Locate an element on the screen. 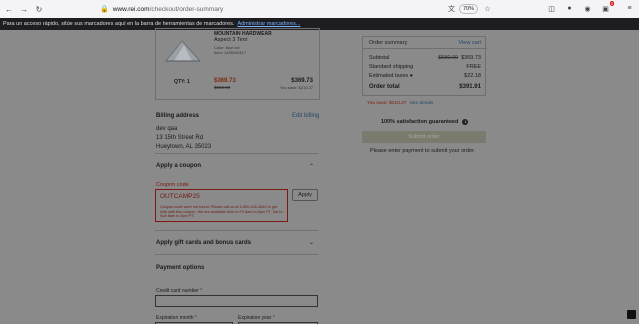  product-name: Aspect 3 Tent is located at coordinates (230, 40).